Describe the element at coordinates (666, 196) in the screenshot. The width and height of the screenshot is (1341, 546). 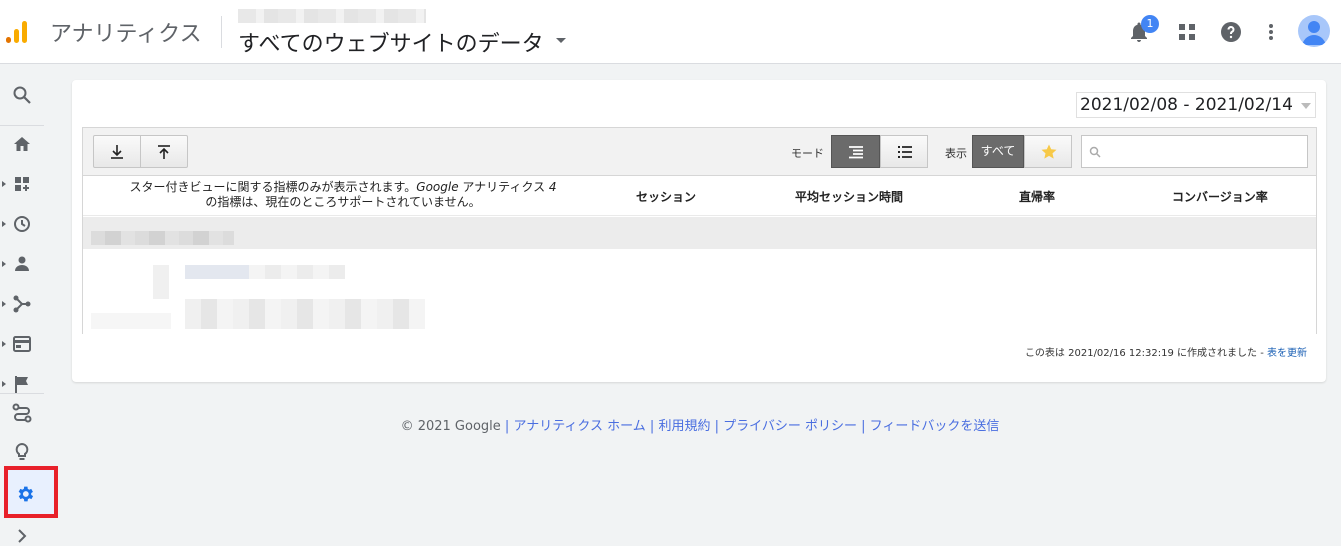
I see `column-sessions: セッション` at that location.